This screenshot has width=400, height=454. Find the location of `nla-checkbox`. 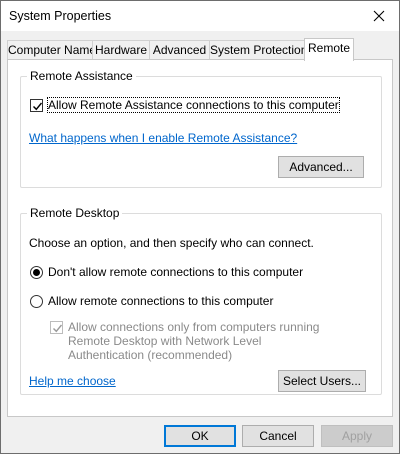

nla-checkbox is located at coordinates (56, 327).